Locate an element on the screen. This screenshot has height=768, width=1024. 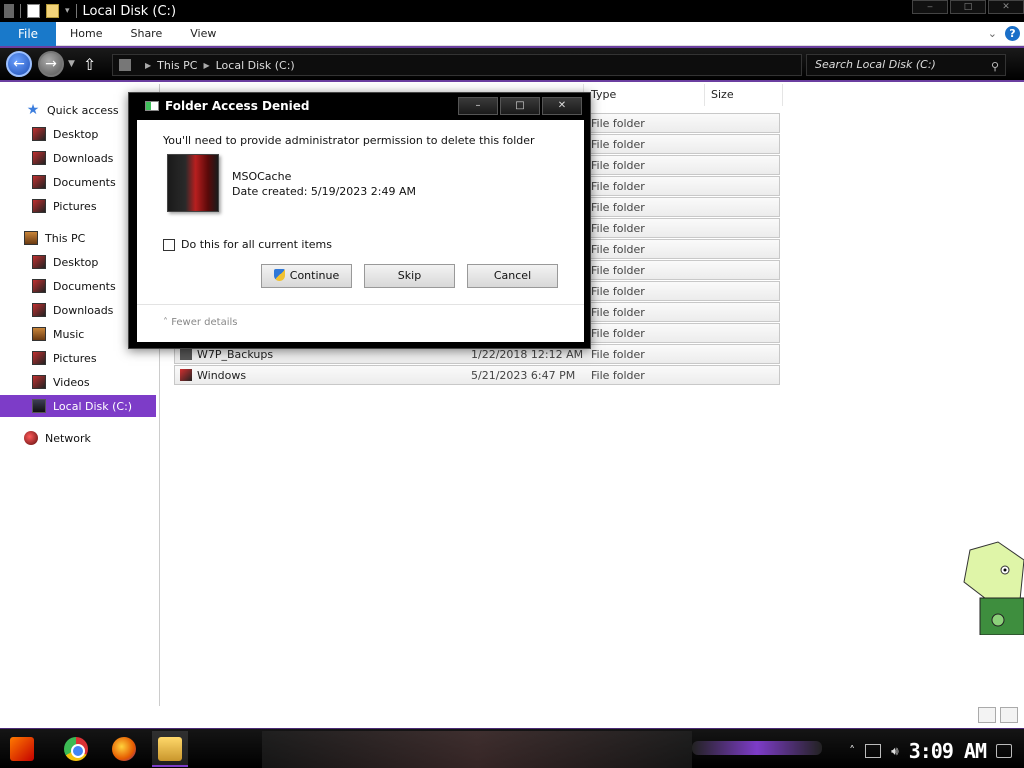
show-hidden-icons-icon: ˄ is located at coordinates (852, 751).